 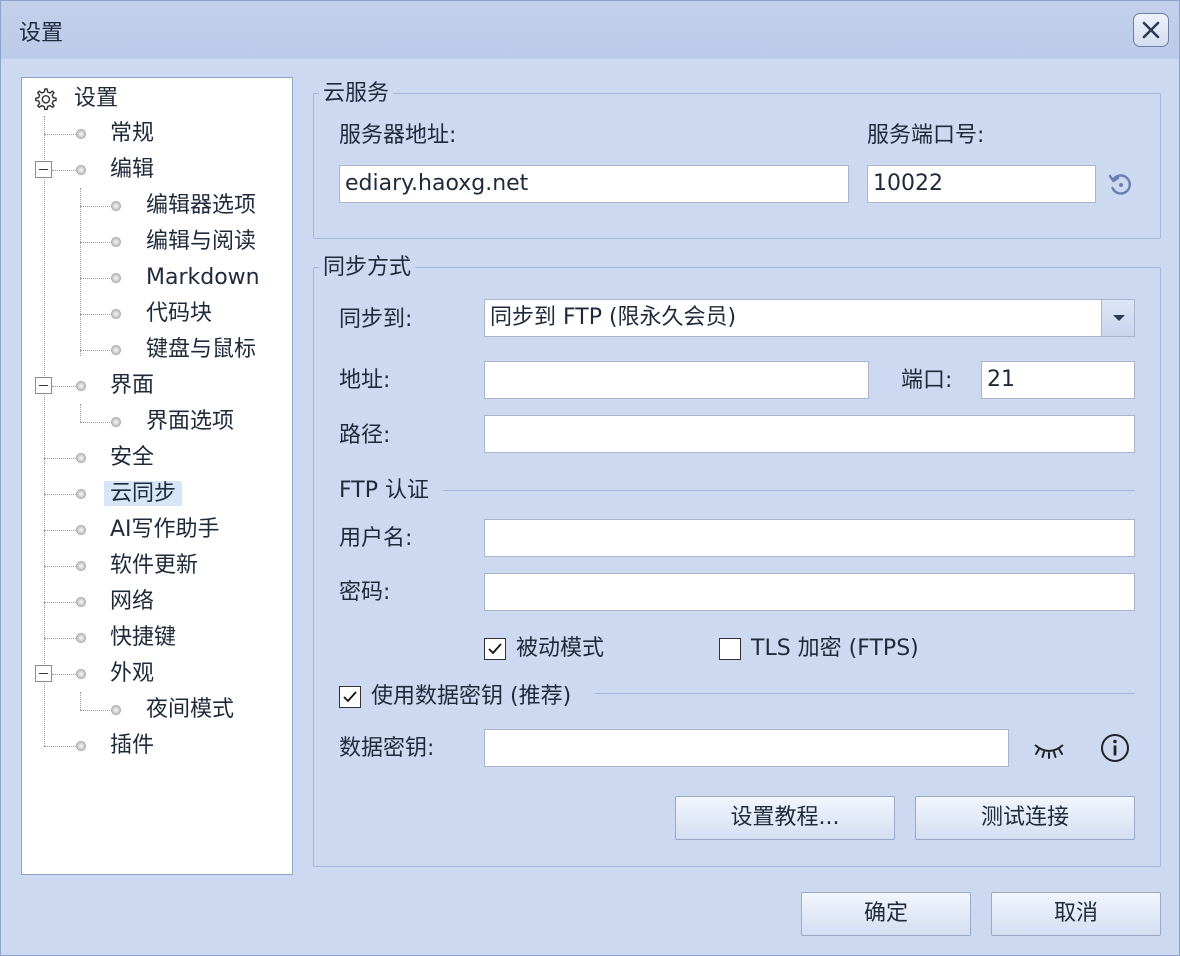 I want to click on info-icon, so click(x=1115, y=748).